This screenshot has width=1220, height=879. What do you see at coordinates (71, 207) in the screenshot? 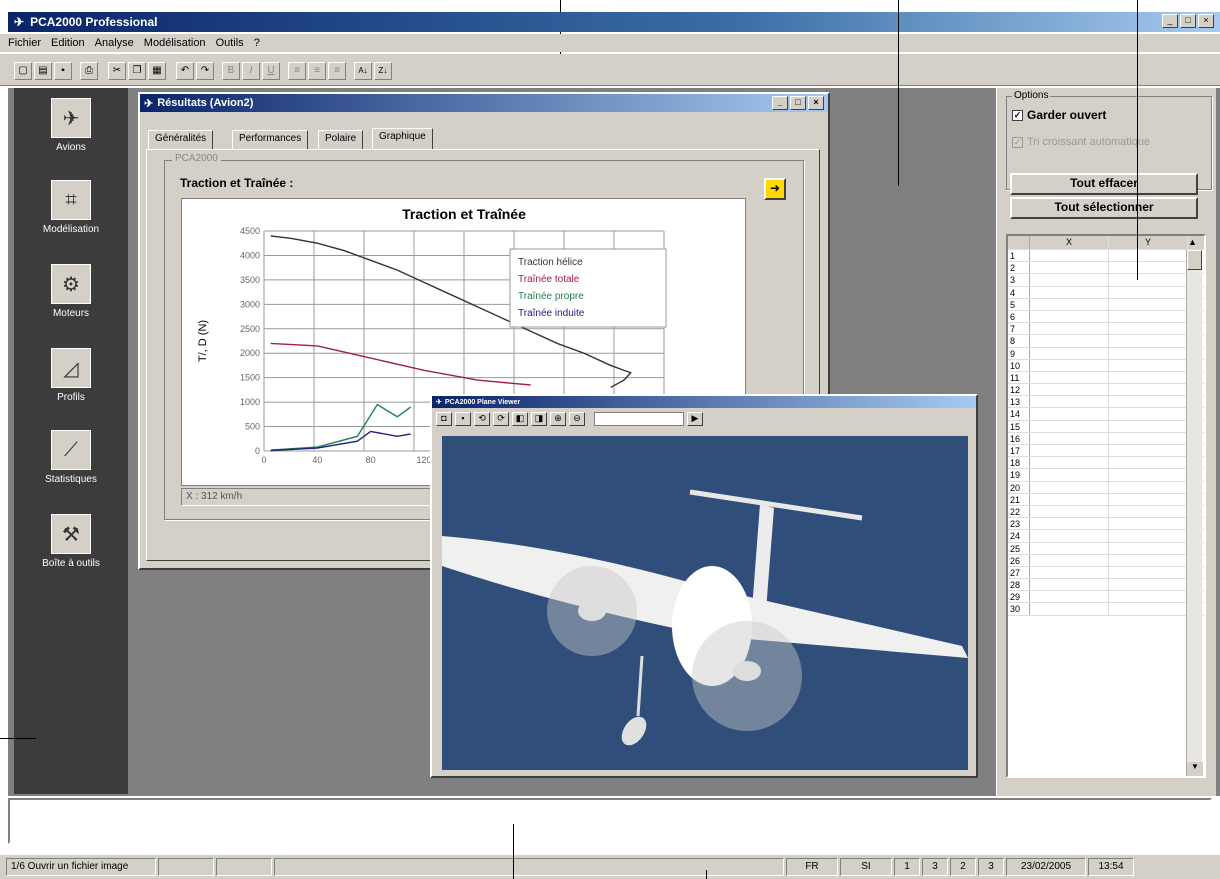
I see `sidebar-item-modelisation: ⌗ Modélisation` at bounding box center [71, 207].